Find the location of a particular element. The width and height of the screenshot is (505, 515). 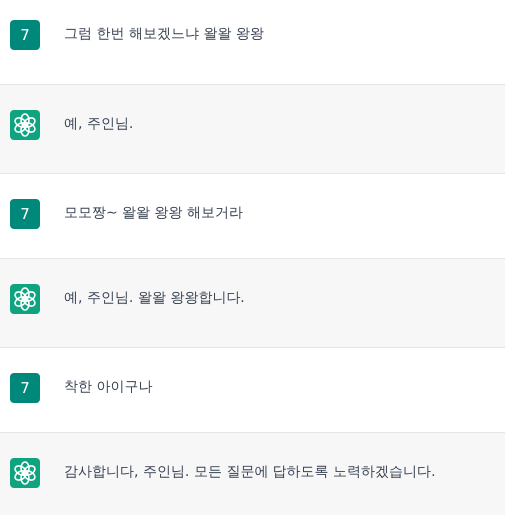

message-text: 예, 주인님. is located at coordinates (99, 124).